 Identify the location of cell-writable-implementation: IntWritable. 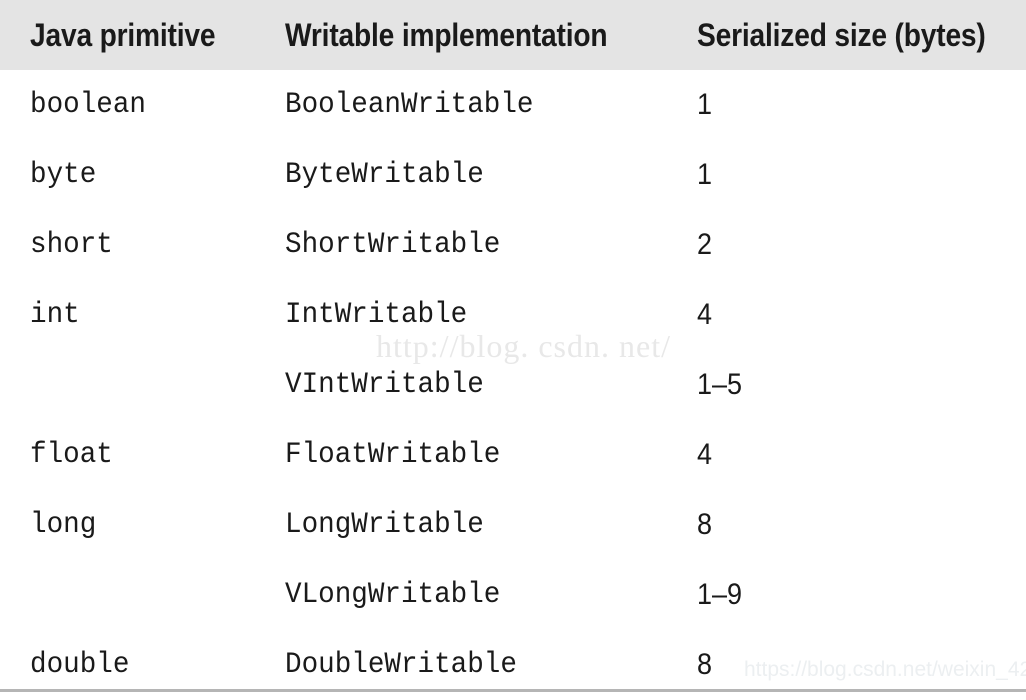
(376, 315).